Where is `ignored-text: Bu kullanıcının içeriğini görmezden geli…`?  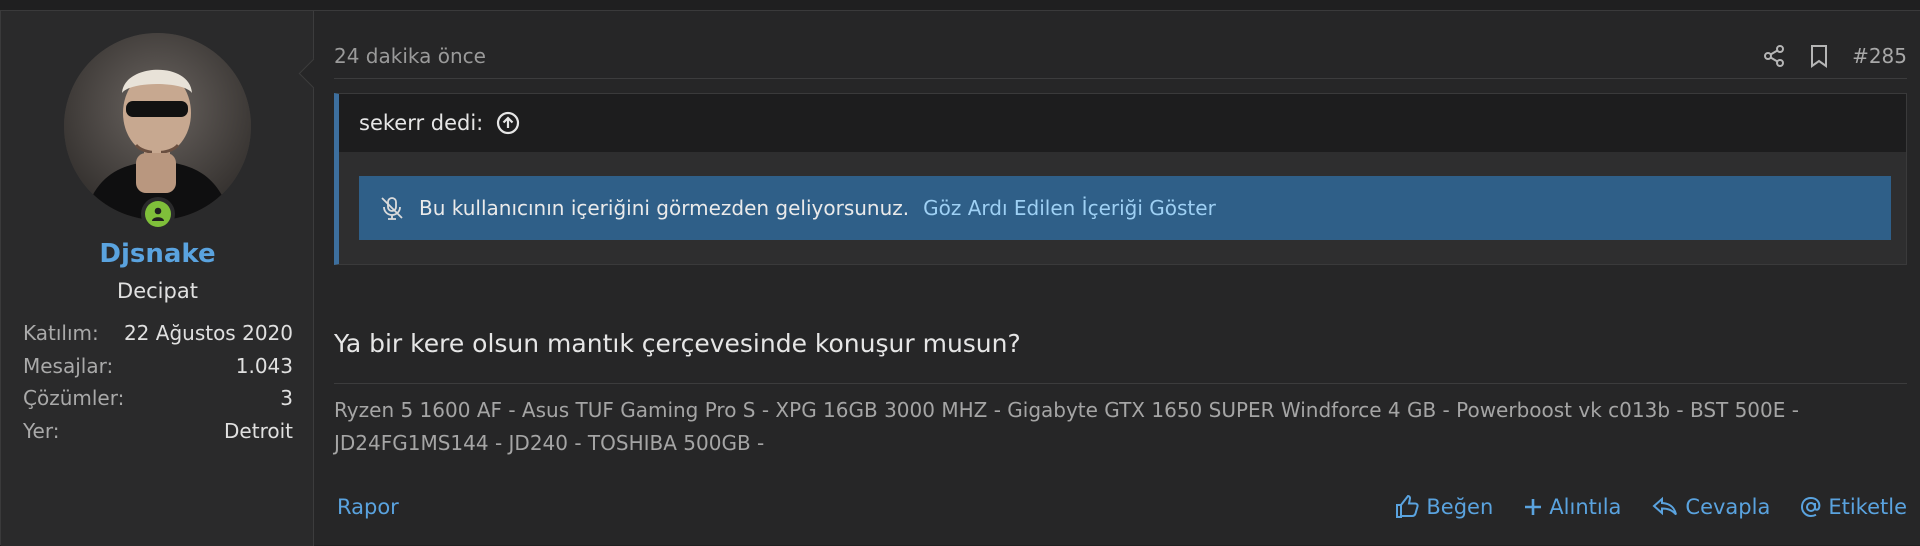 ignored-text: Bu kullanıcının içeriğini görmezden geli… is located at coordinates (664, 208).